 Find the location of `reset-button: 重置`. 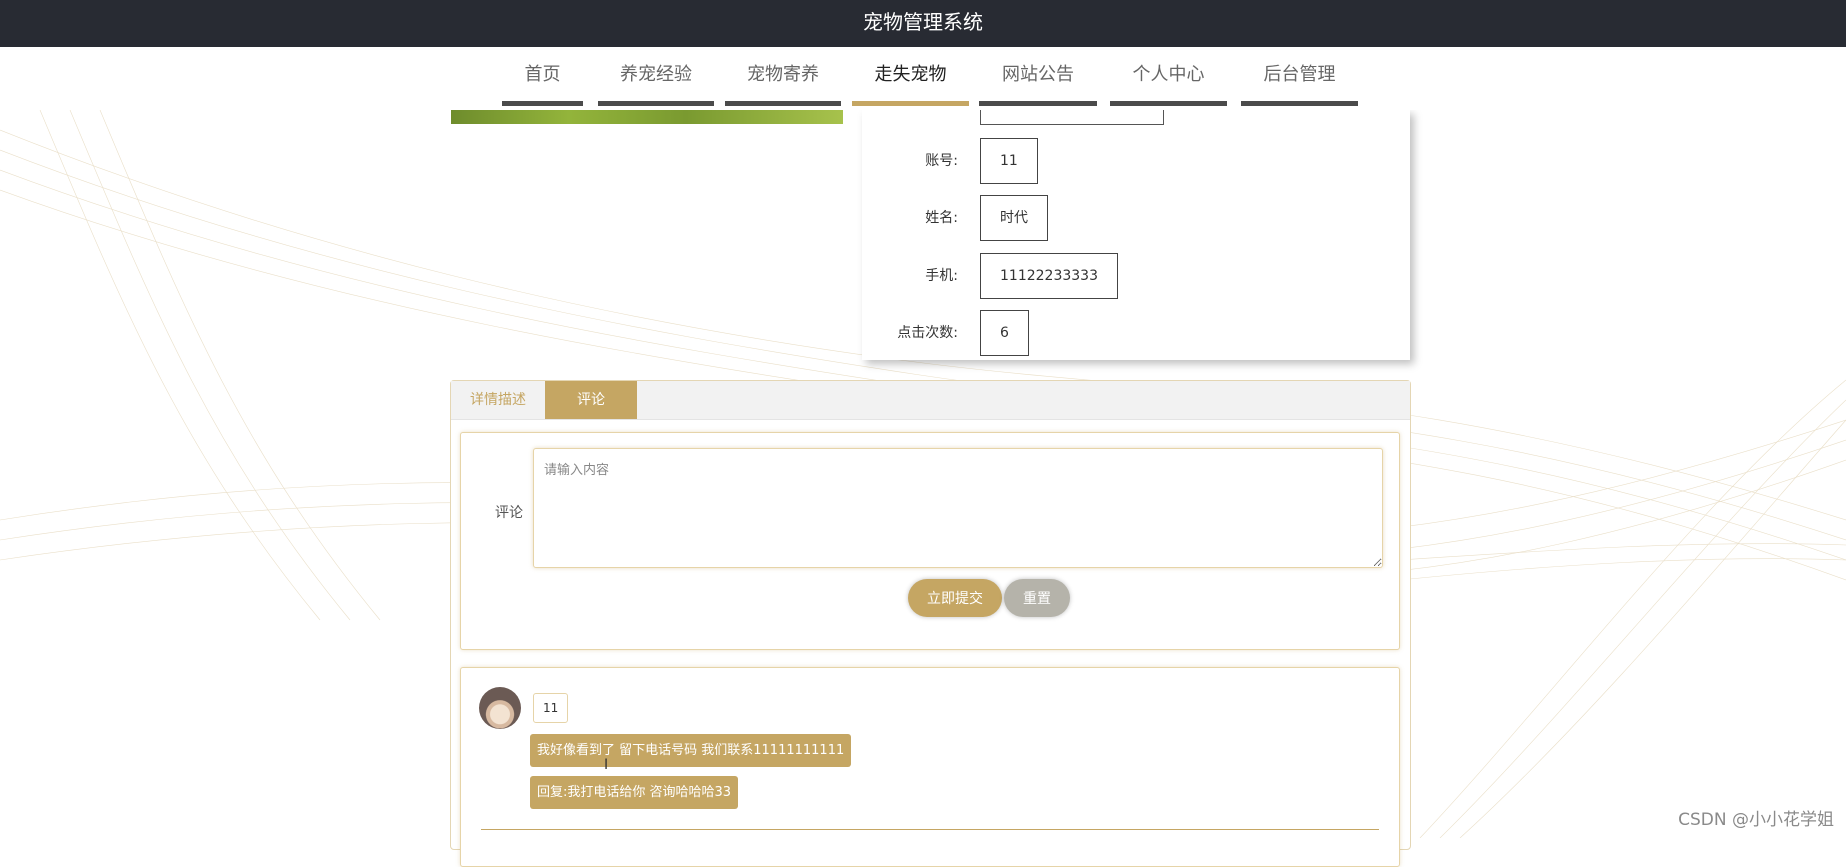

reset-button: 重置 is located at coordinates (1037, 598).